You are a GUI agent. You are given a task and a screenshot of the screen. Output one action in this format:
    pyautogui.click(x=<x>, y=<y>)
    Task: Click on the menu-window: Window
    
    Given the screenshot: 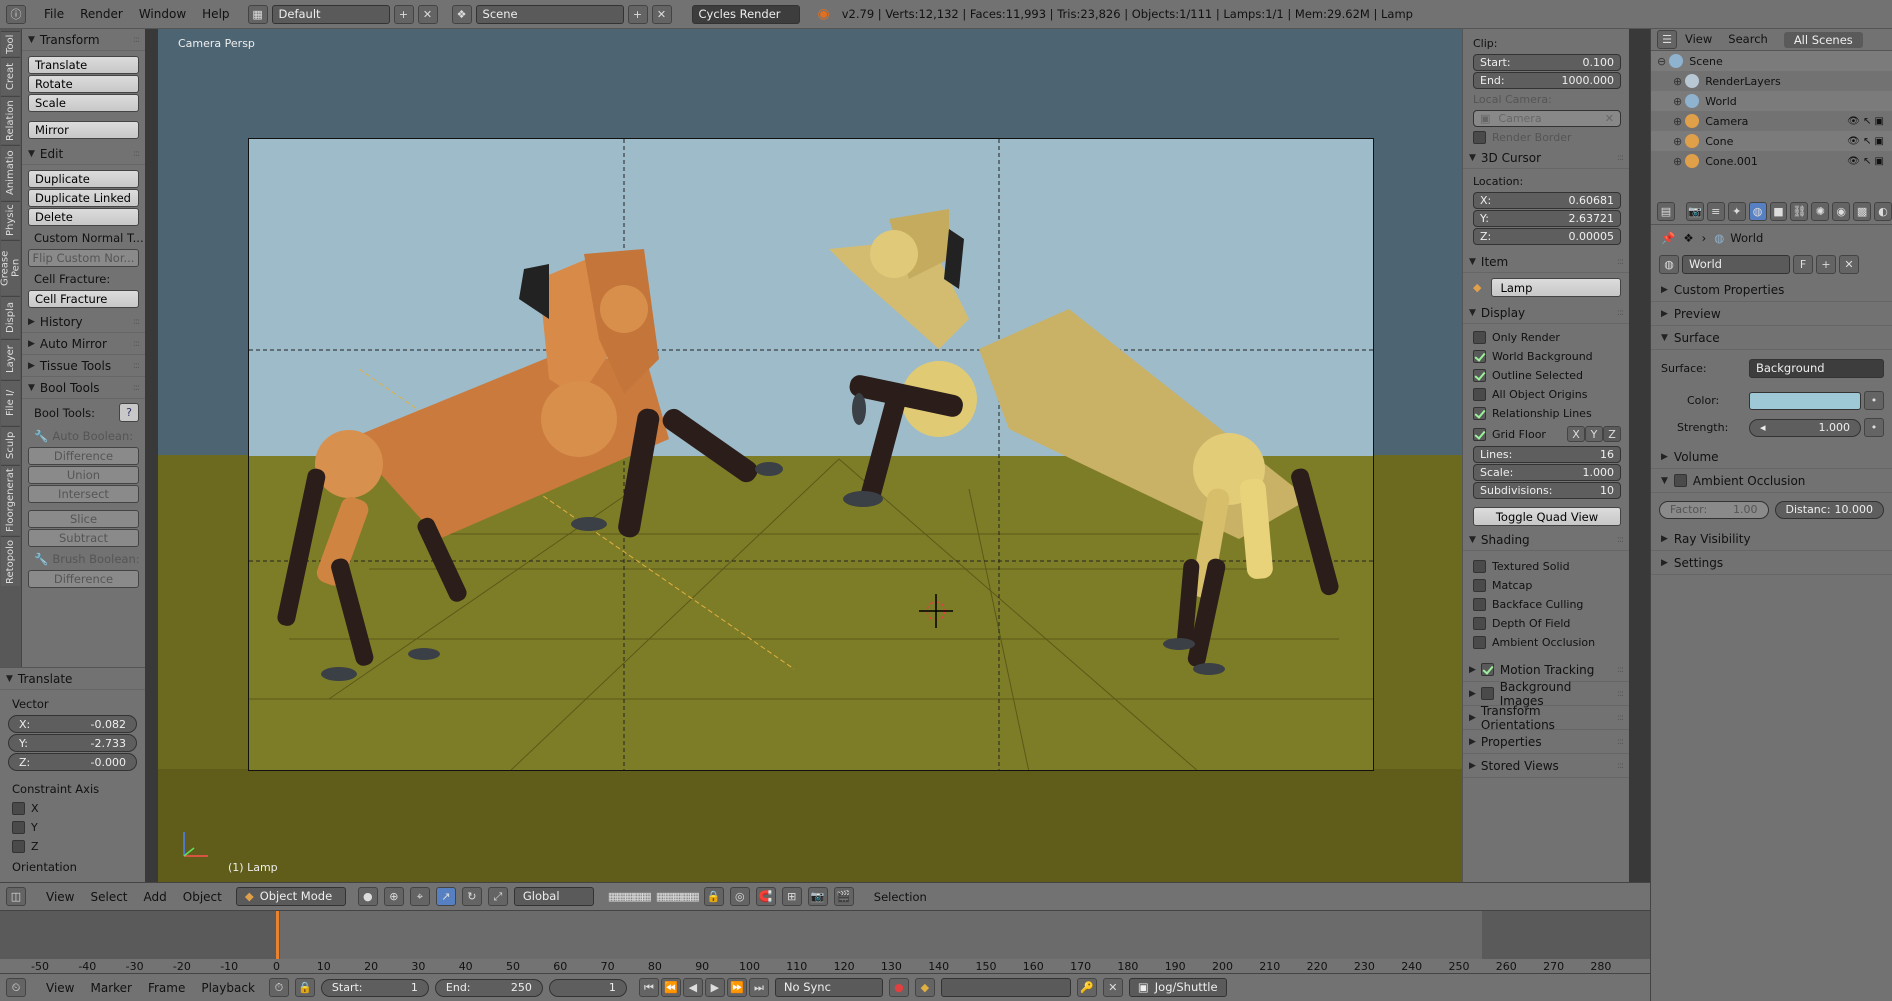 What is the action you would take?
    pyautogui.click(x=162, y=14)
    